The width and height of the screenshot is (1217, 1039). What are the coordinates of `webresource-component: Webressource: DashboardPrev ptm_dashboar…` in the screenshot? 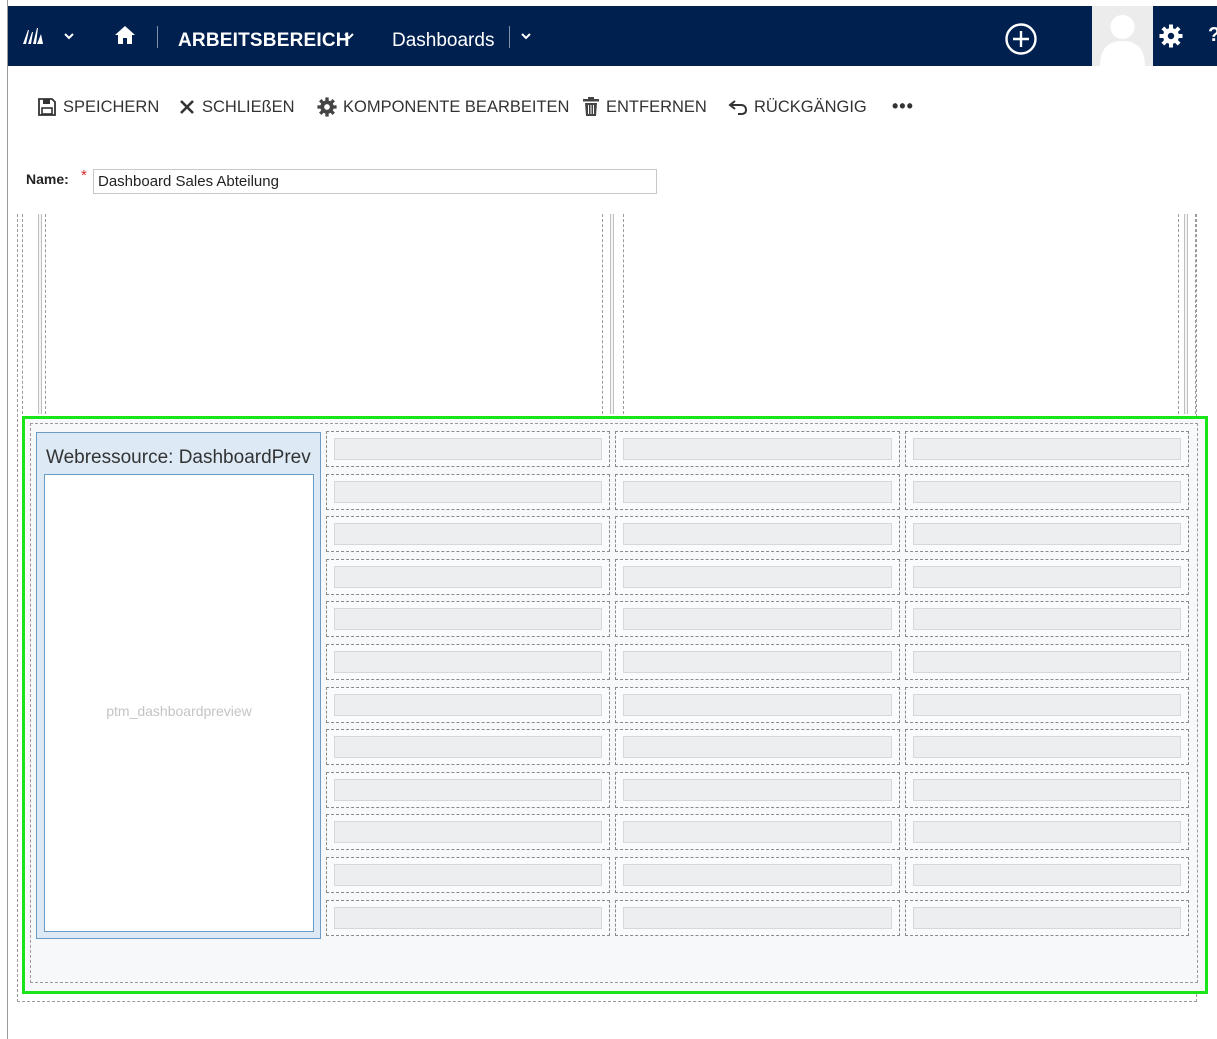 It's located at (178, 685).